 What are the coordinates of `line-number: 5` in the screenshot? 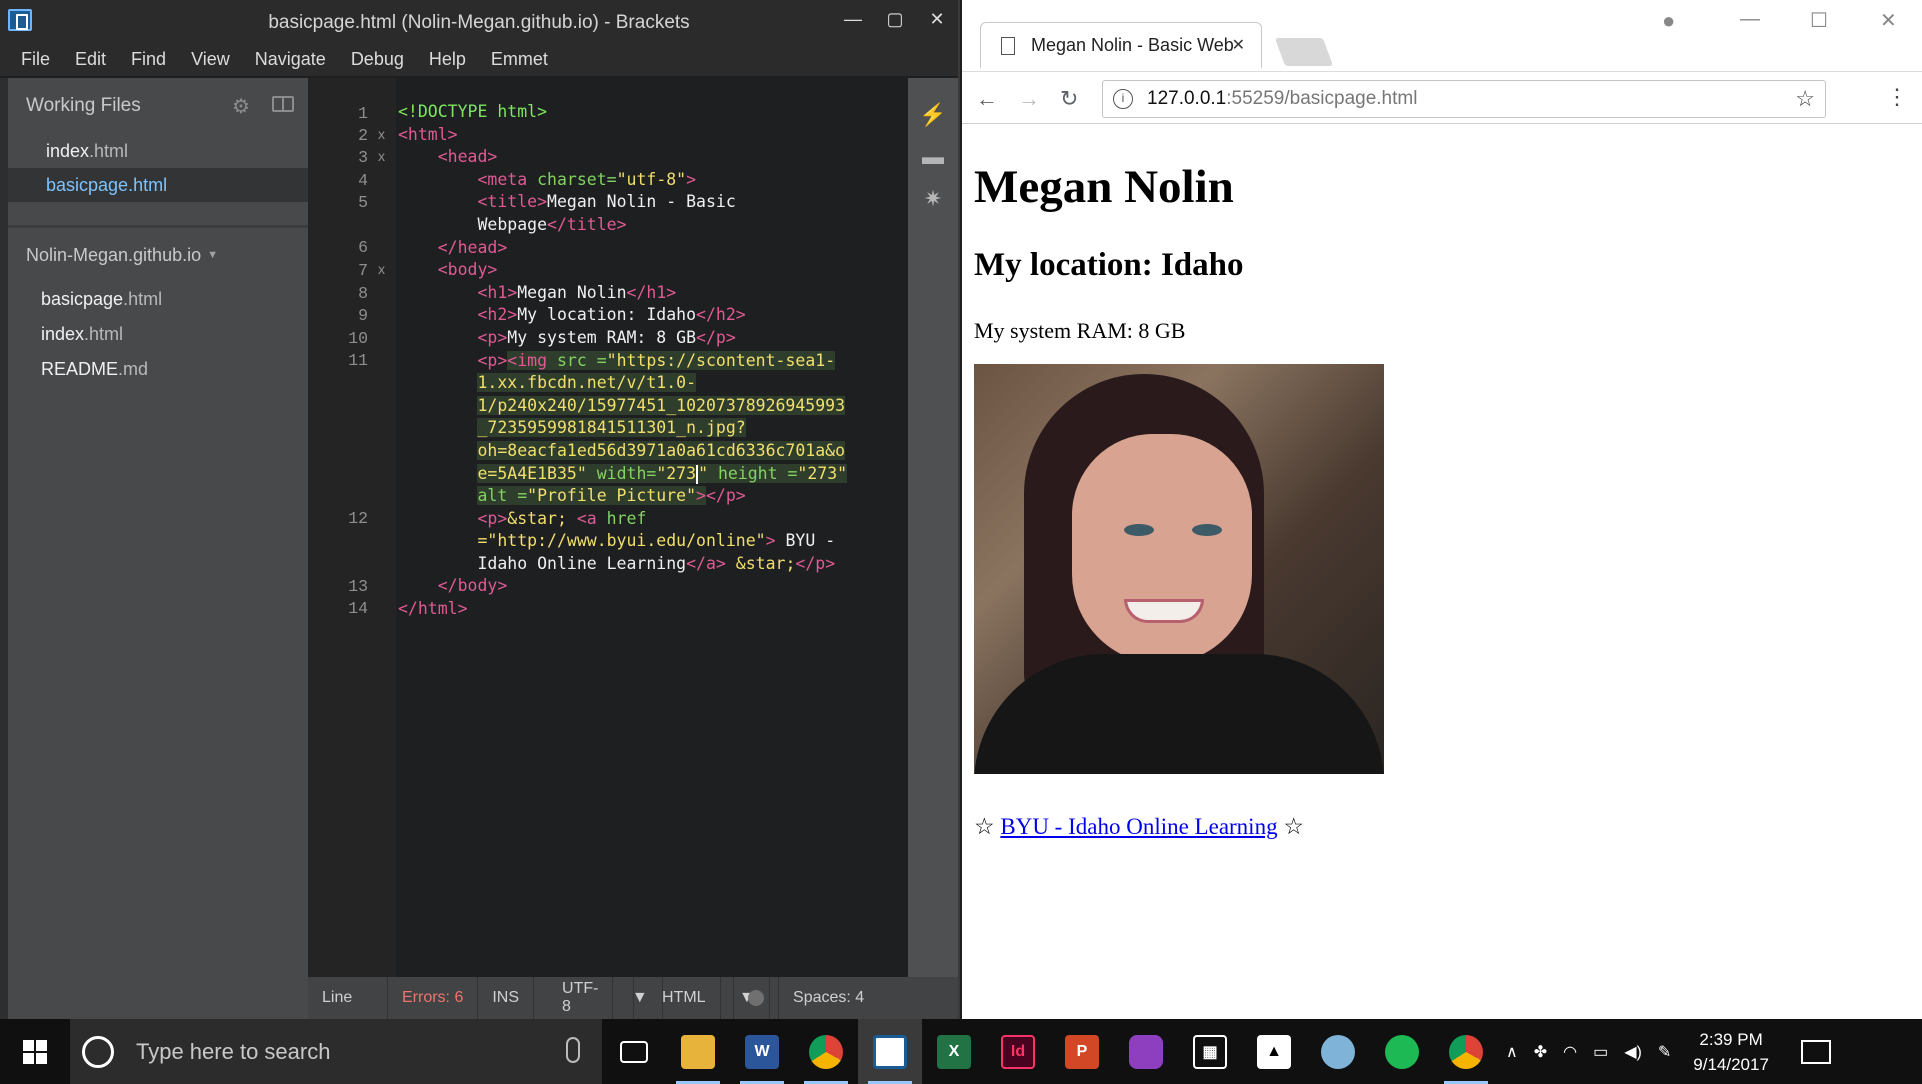 It's located at (363, 202).